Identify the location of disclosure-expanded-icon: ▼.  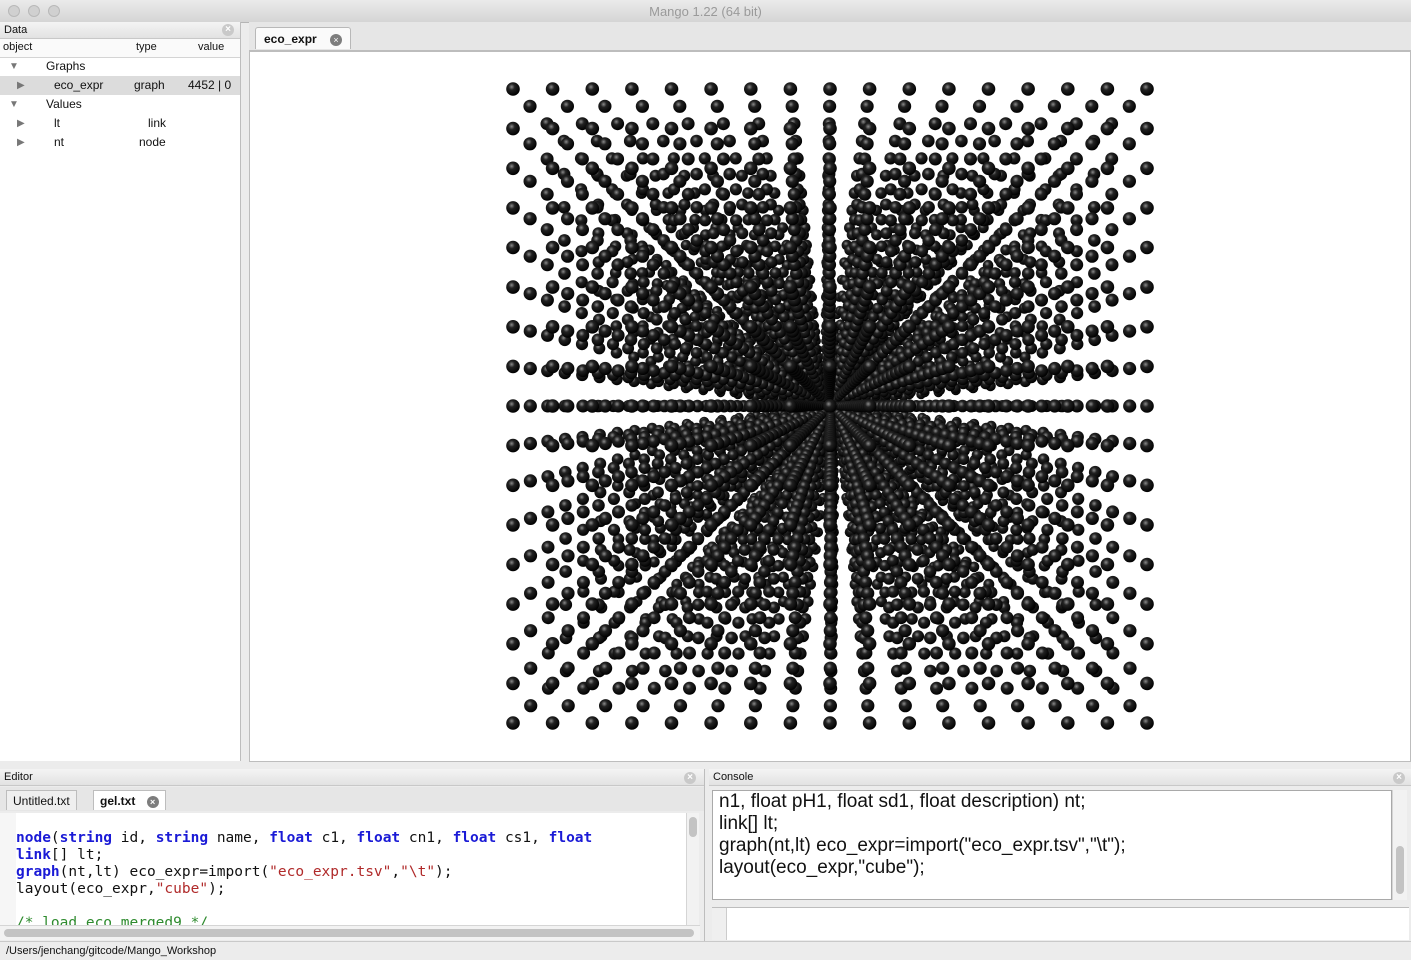
(14, 104).